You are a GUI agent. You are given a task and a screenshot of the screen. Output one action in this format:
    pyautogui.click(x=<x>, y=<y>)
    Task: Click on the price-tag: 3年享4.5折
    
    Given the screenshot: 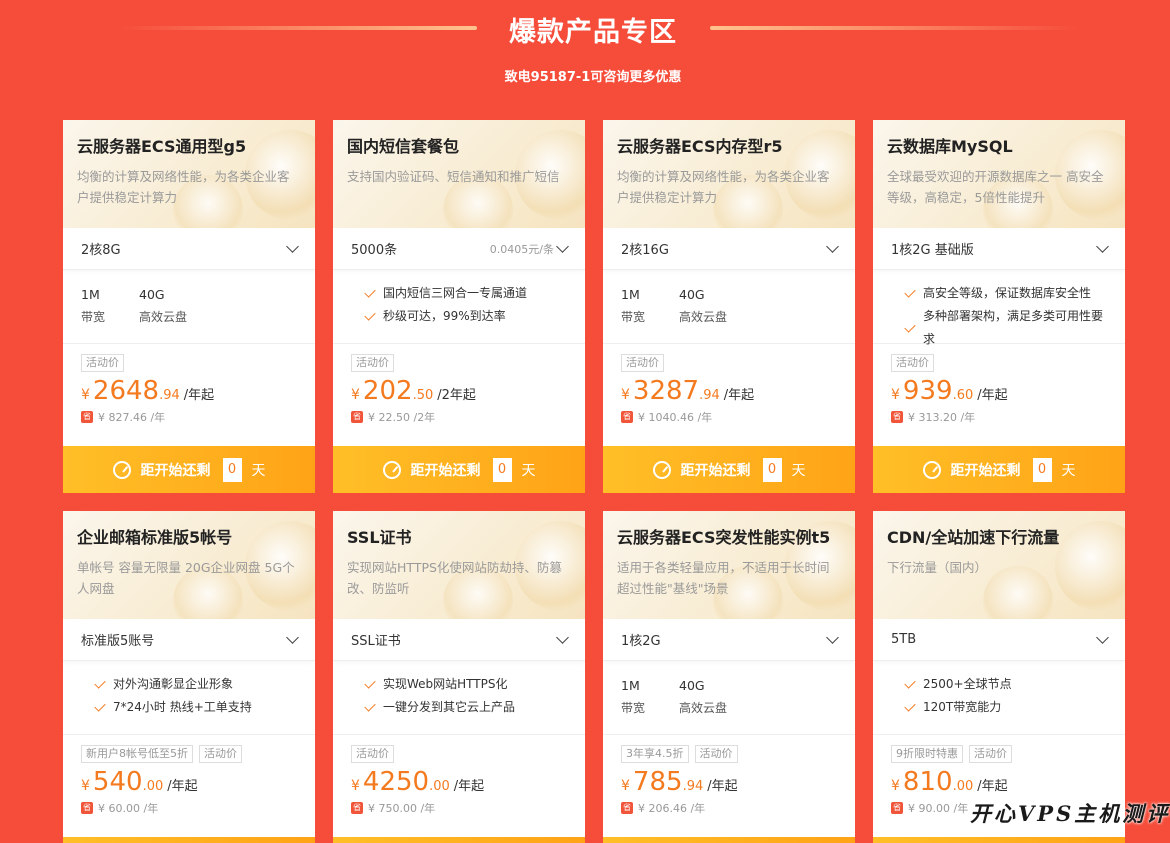 What is the action you would take?
    pyautogui.click(x=655, y=754)
    